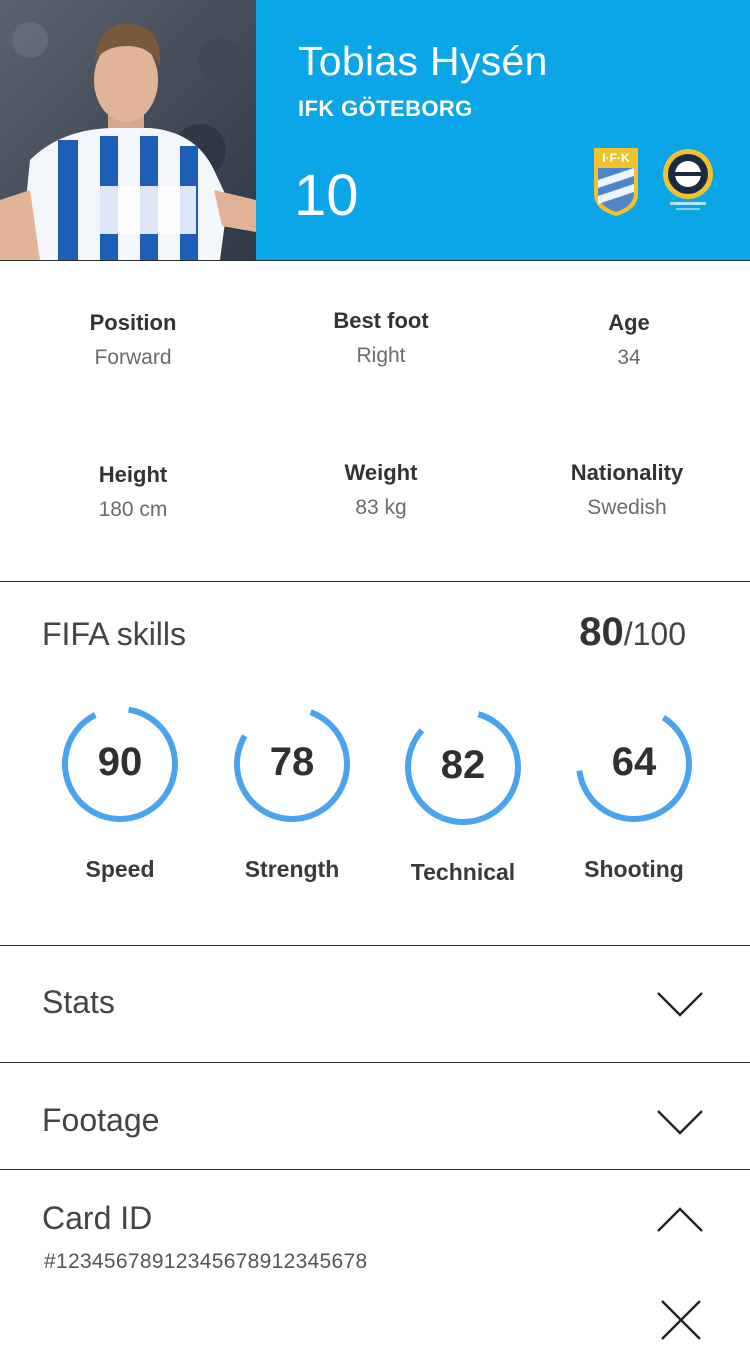  I want to click on skill-label: Shooting, so click(634, 869).